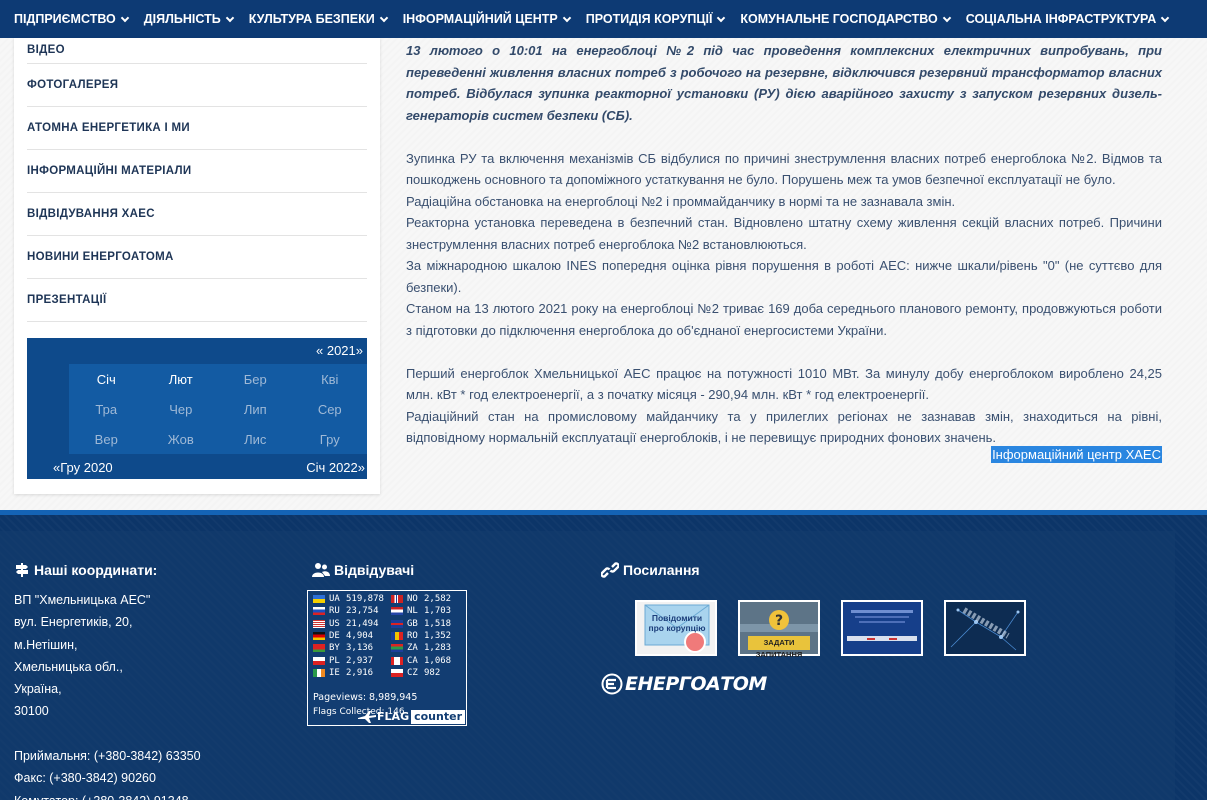  Describe the element at coordinates (181, 439) in the screenshot. I see `calendar-month: Жов` at that location.